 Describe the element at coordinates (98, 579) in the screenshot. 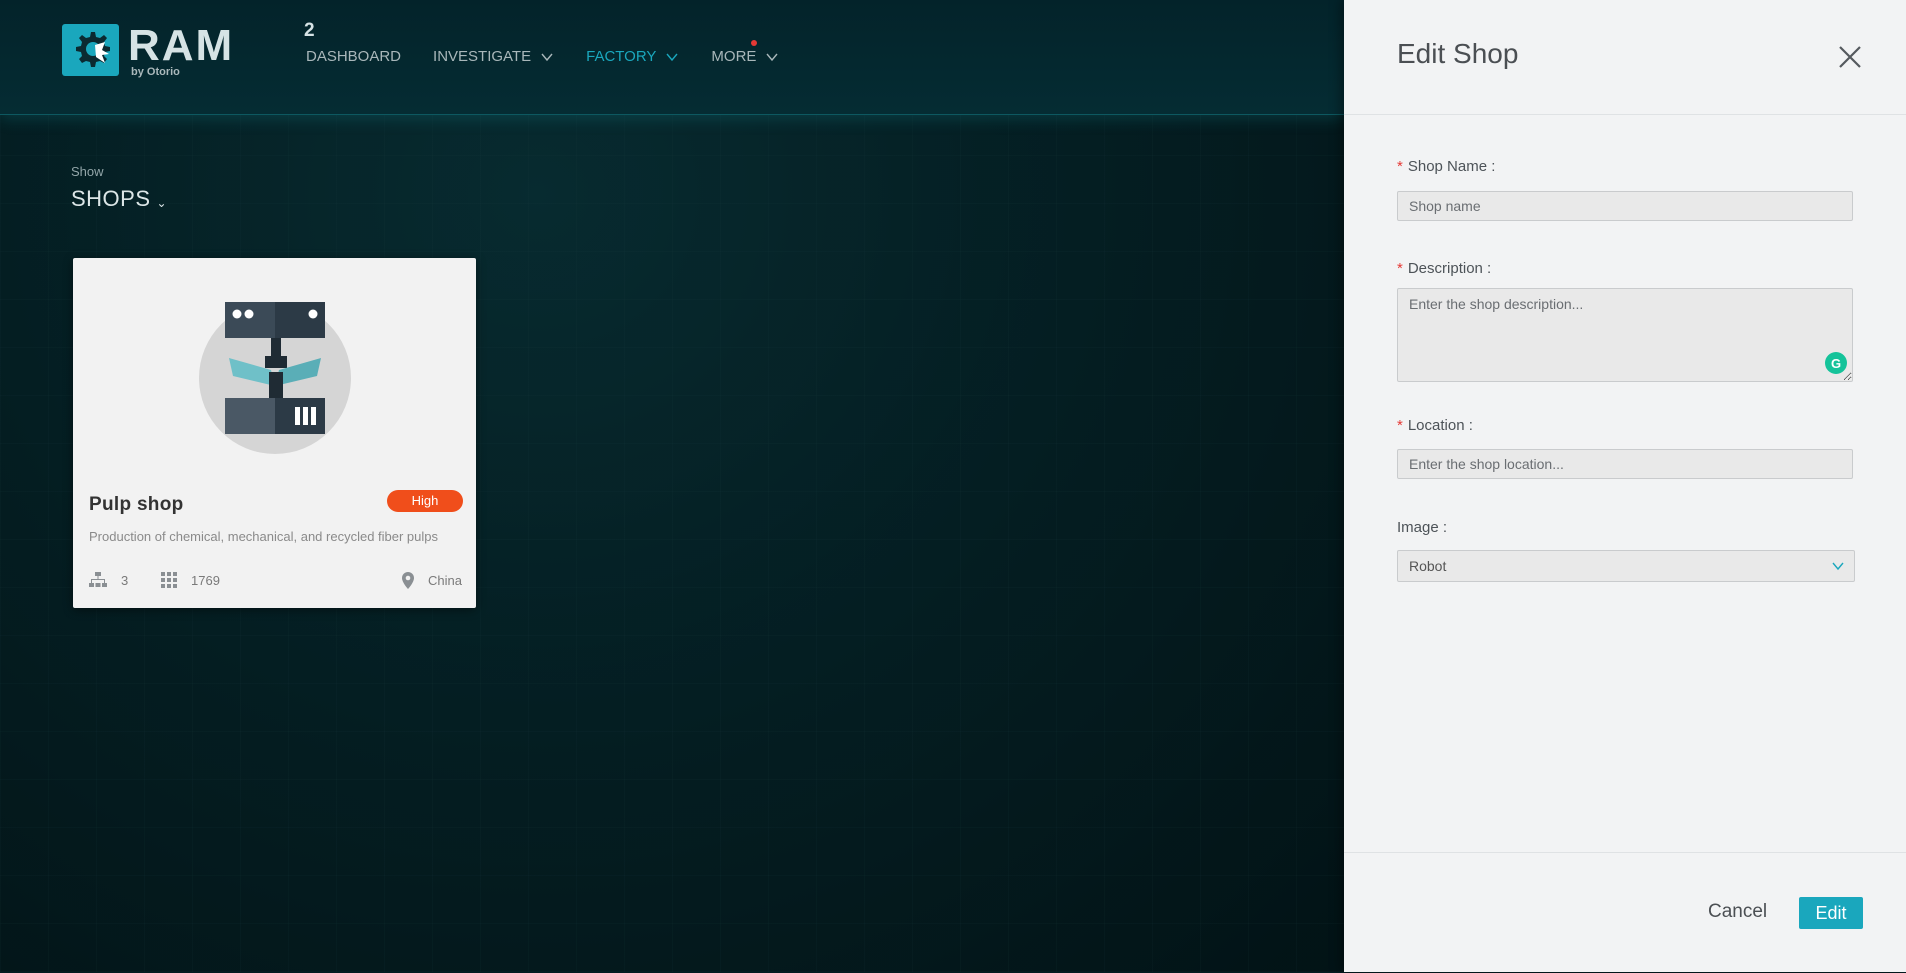

I see `hierarchy-icon` at that location.